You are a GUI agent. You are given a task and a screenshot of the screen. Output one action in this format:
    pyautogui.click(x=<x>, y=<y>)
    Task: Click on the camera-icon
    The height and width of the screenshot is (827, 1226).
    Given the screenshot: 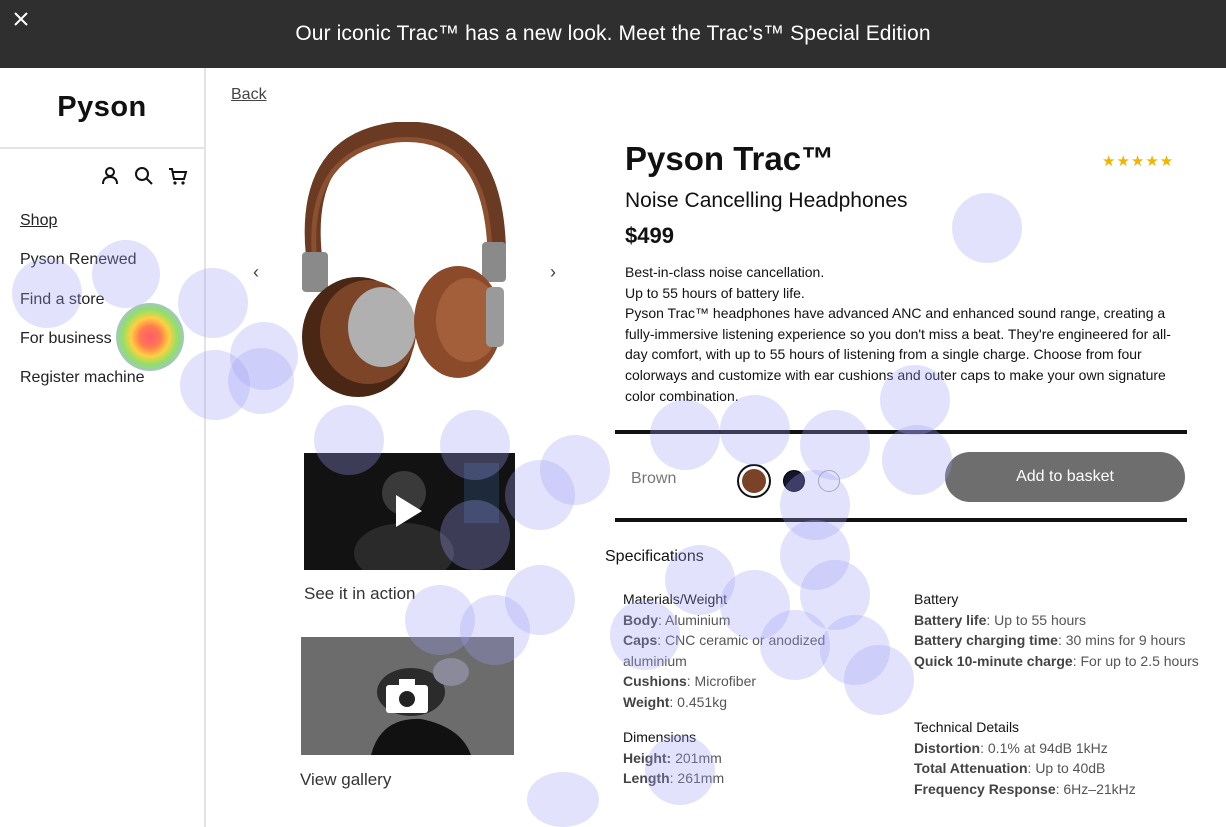 What is the action you would take?
    pyautogui.click(x=407, y=696)
    